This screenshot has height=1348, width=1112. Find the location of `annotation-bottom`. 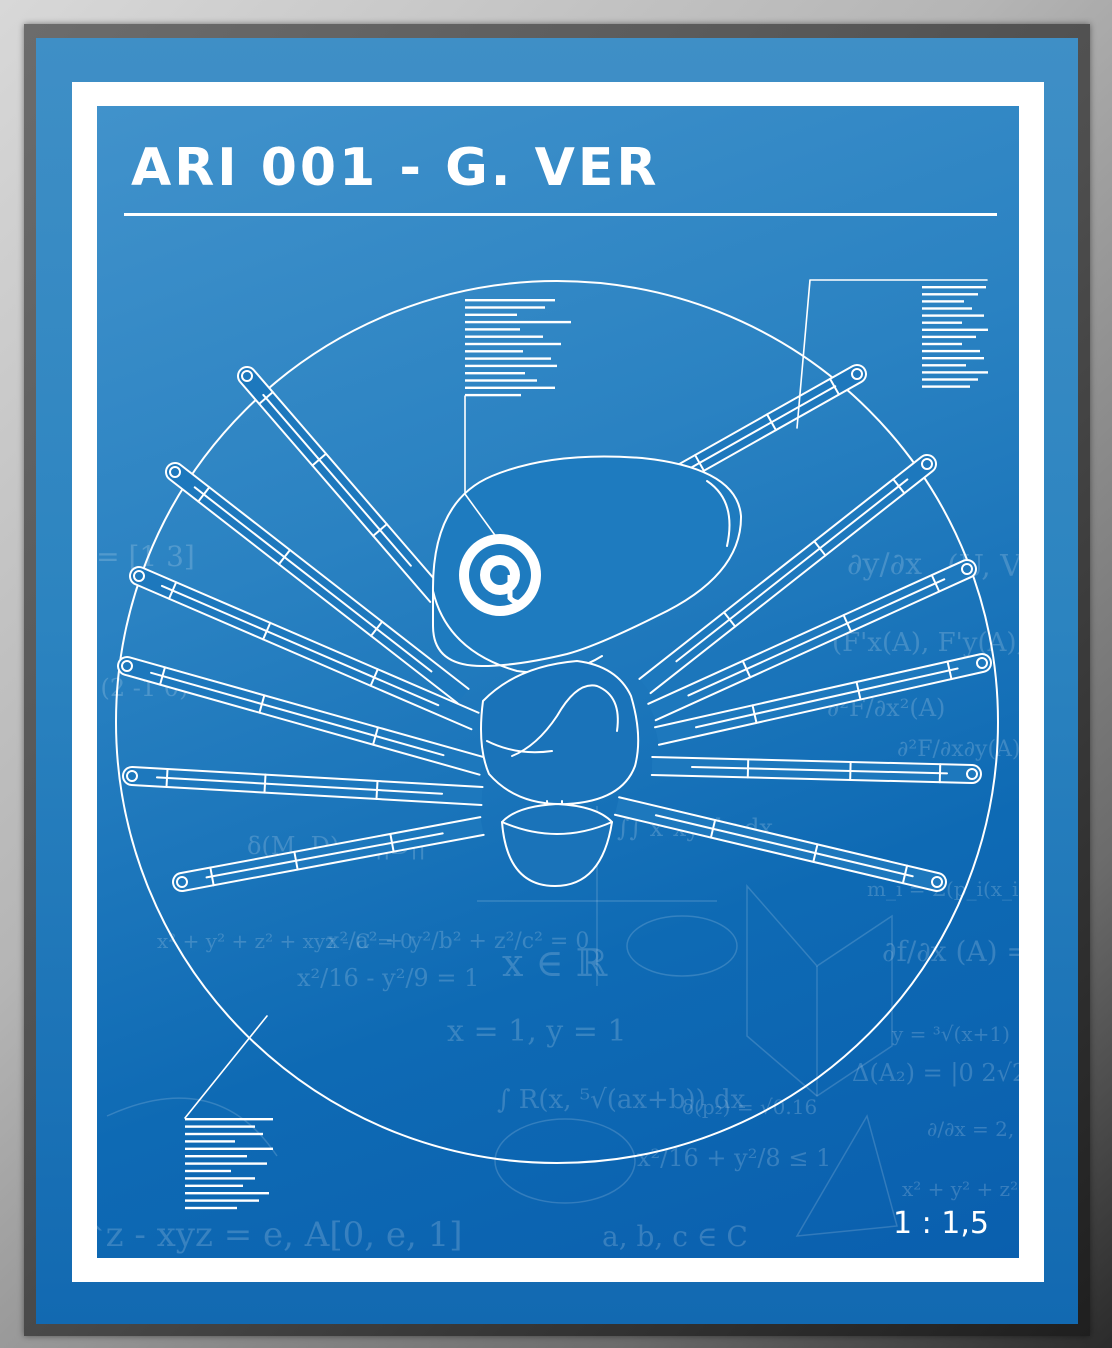

annotation-bottom is located at coordinates (229, 1164).